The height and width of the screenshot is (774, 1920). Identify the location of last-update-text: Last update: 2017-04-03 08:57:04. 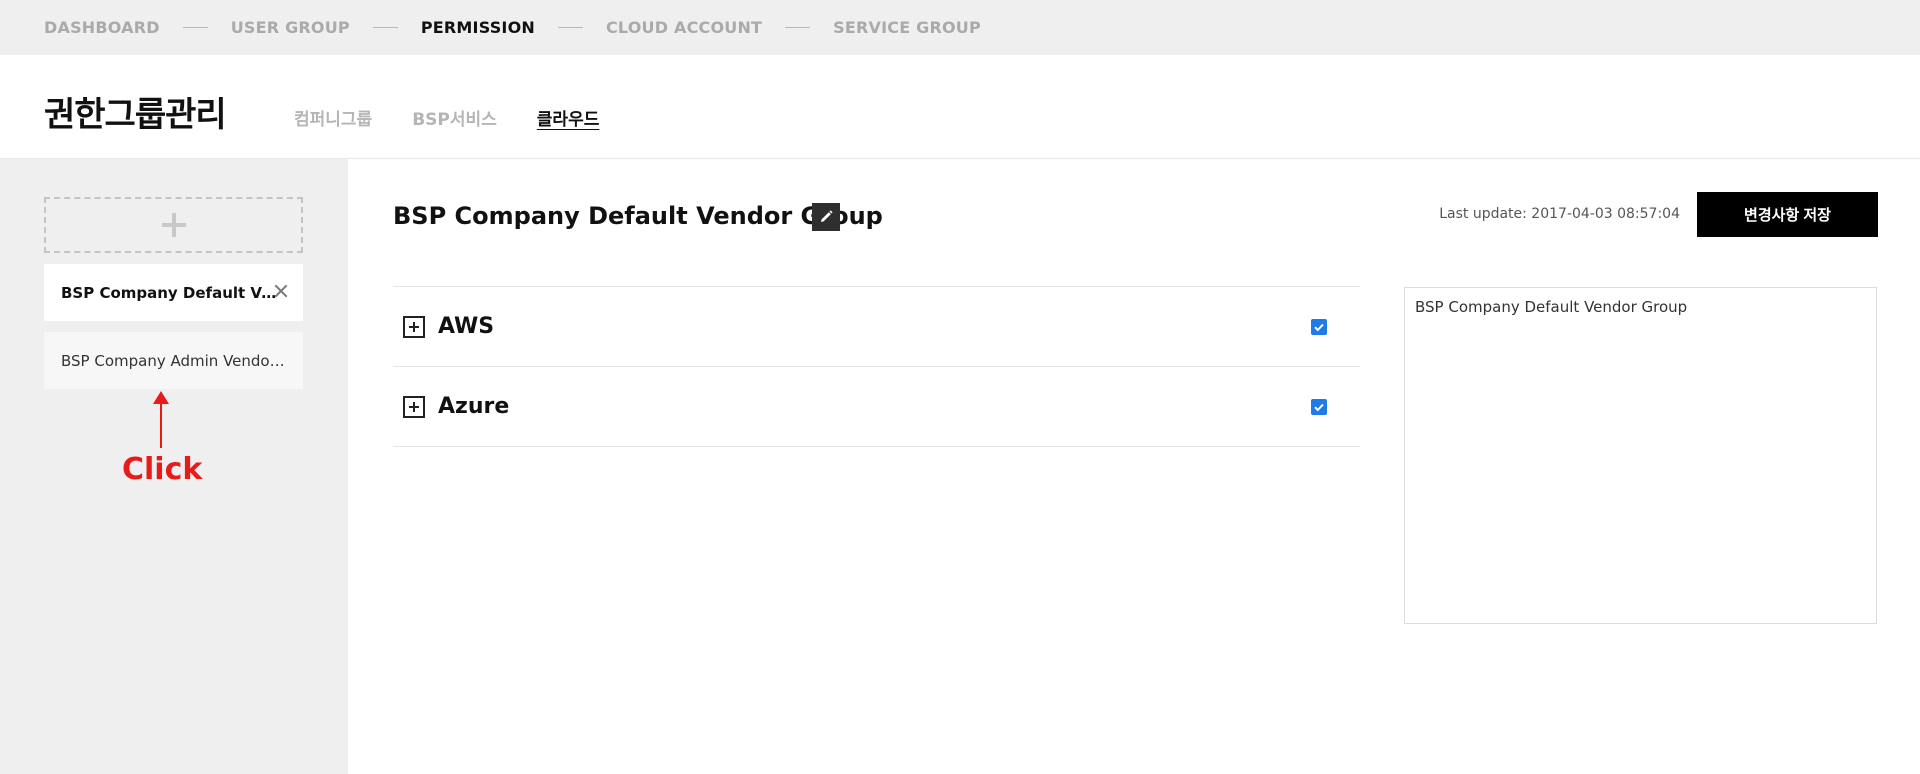
(1559, 214).